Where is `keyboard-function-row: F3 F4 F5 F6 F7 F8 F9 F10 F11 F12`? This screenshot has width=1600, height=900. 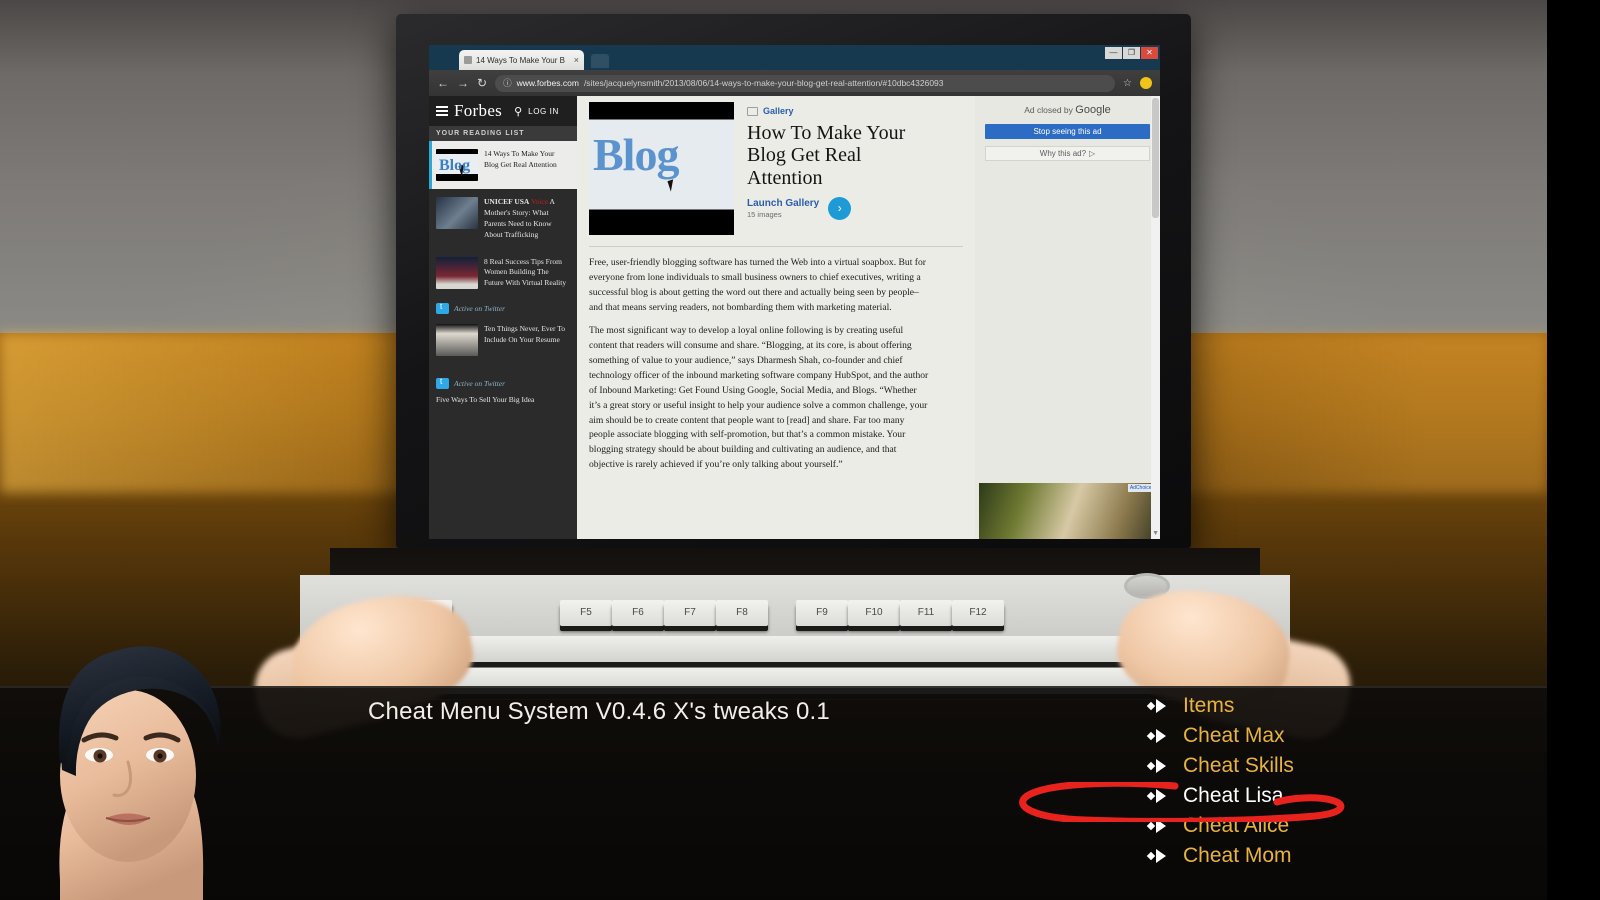
keyboard-function-row: F3 F4 F5 F6 F7 F8 F9 F10 F11 F12 is located at coordinates (806, 647).